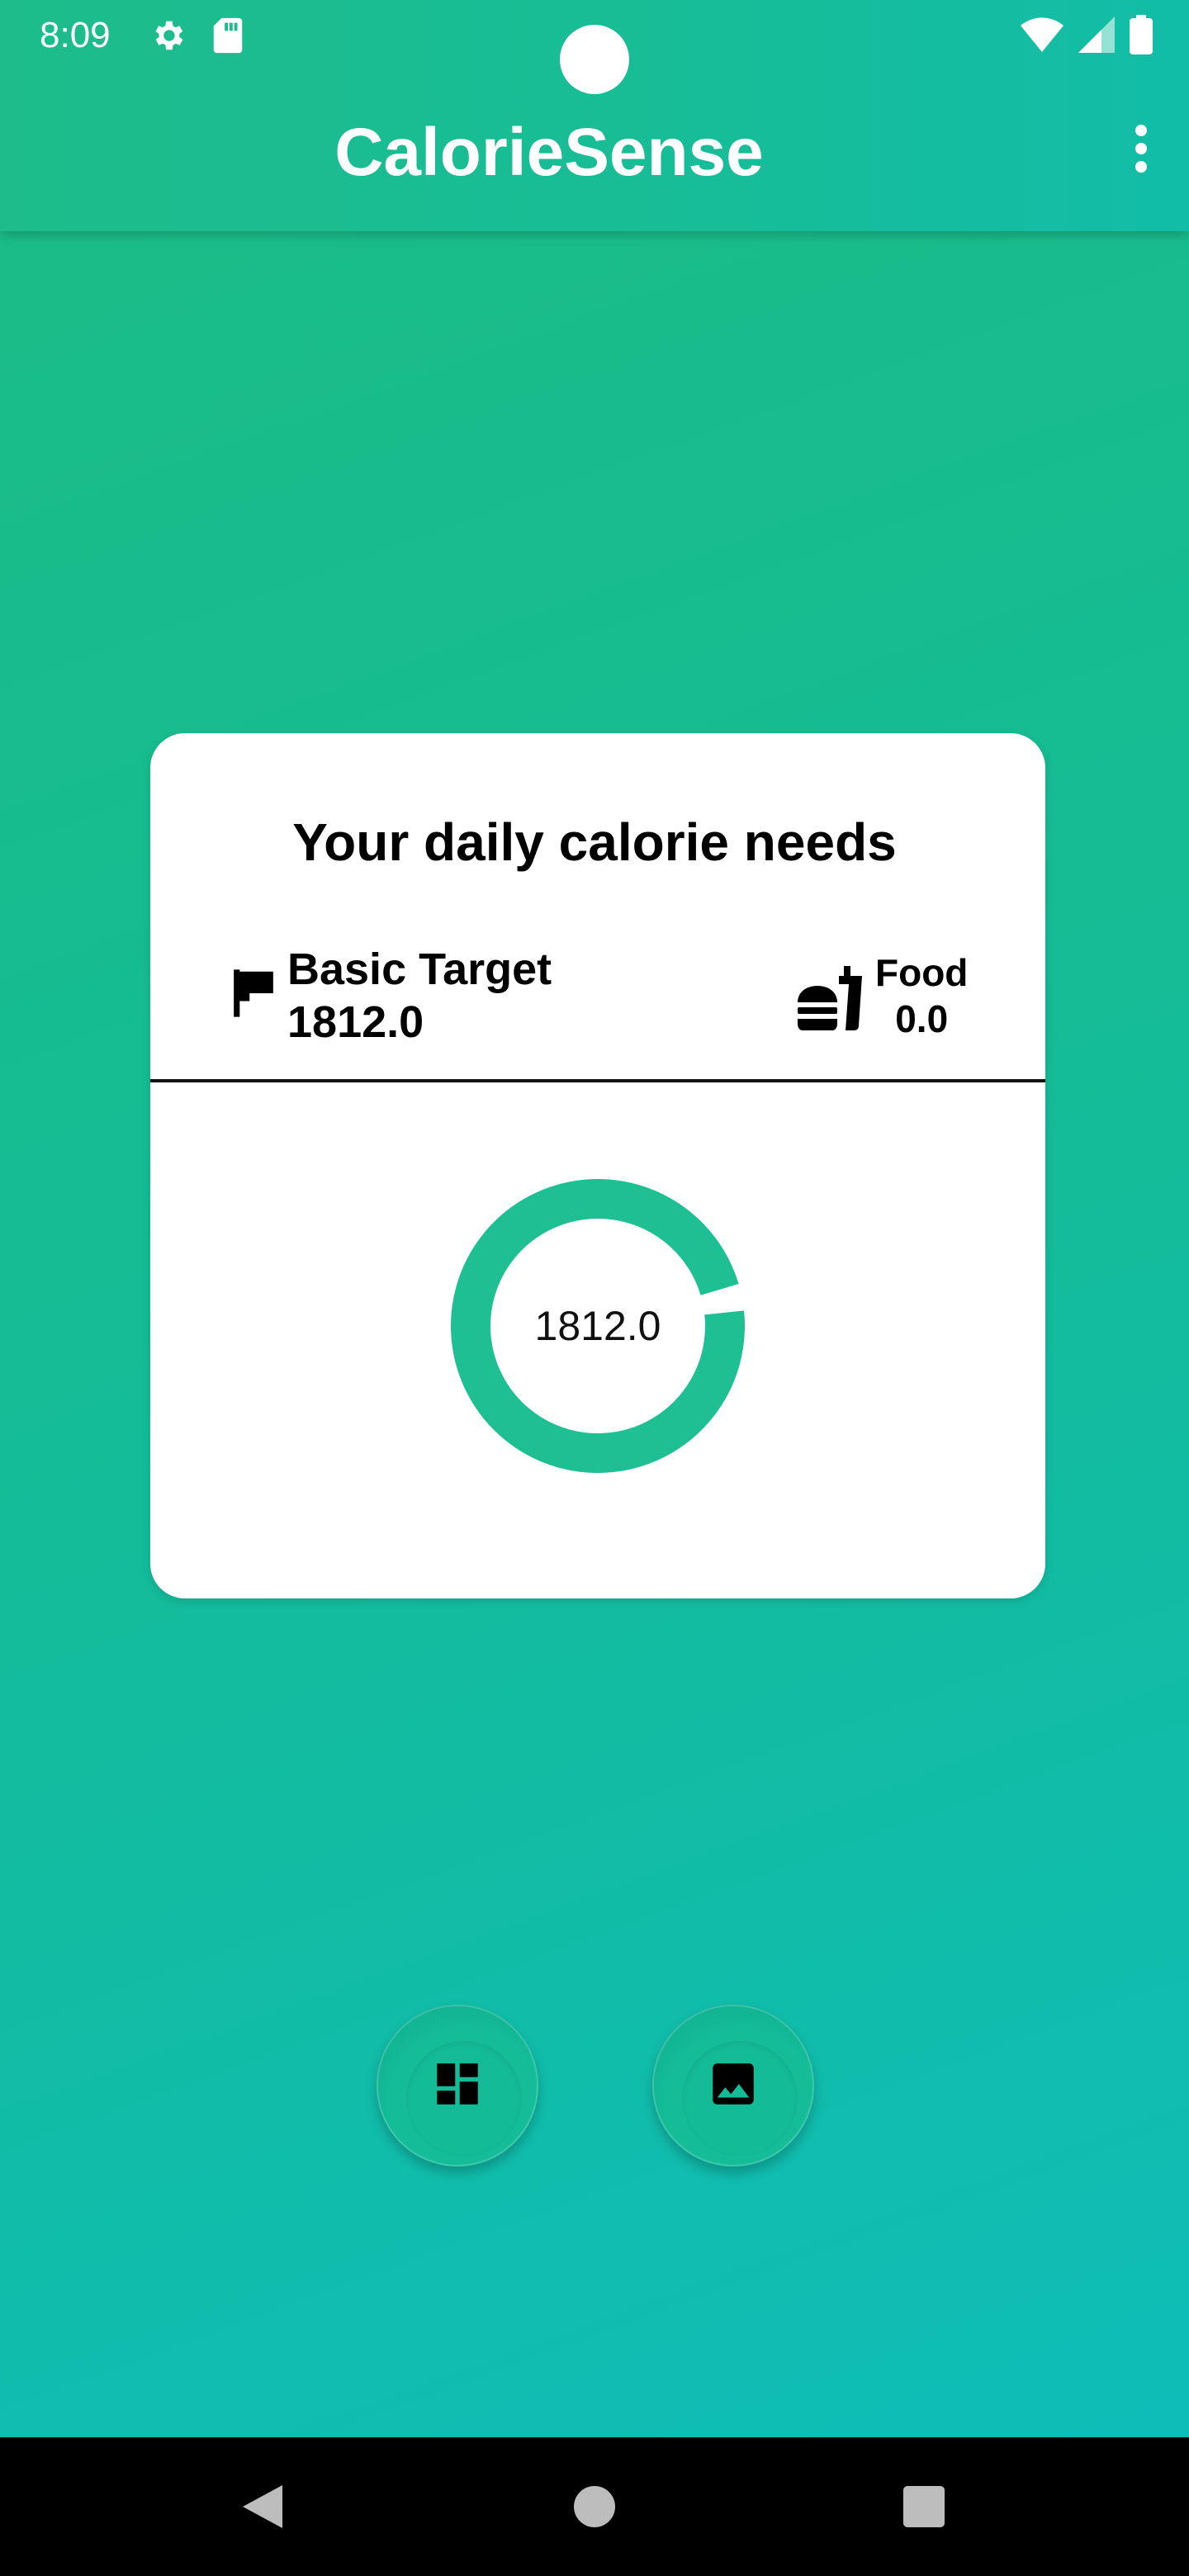 This screenshot has width=1189, height=2576. I want to click on dashboard-icon, so click(457, 2086).